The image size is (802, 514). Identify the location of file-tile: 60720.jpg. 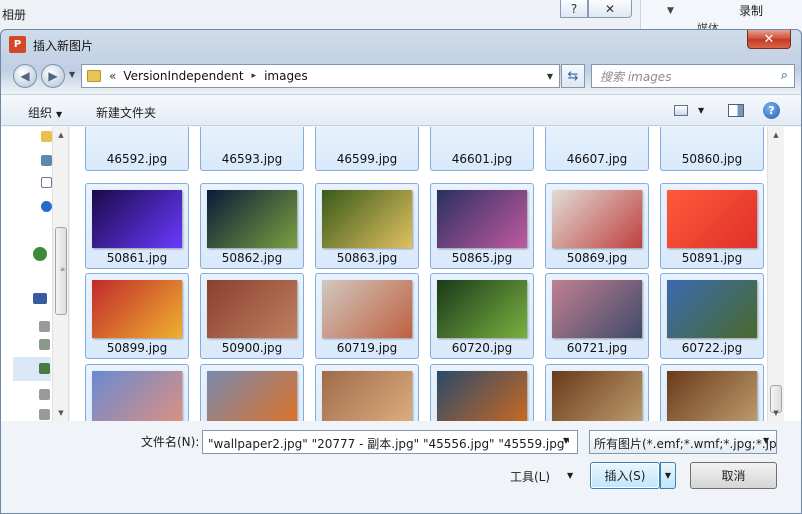
(482, 316).